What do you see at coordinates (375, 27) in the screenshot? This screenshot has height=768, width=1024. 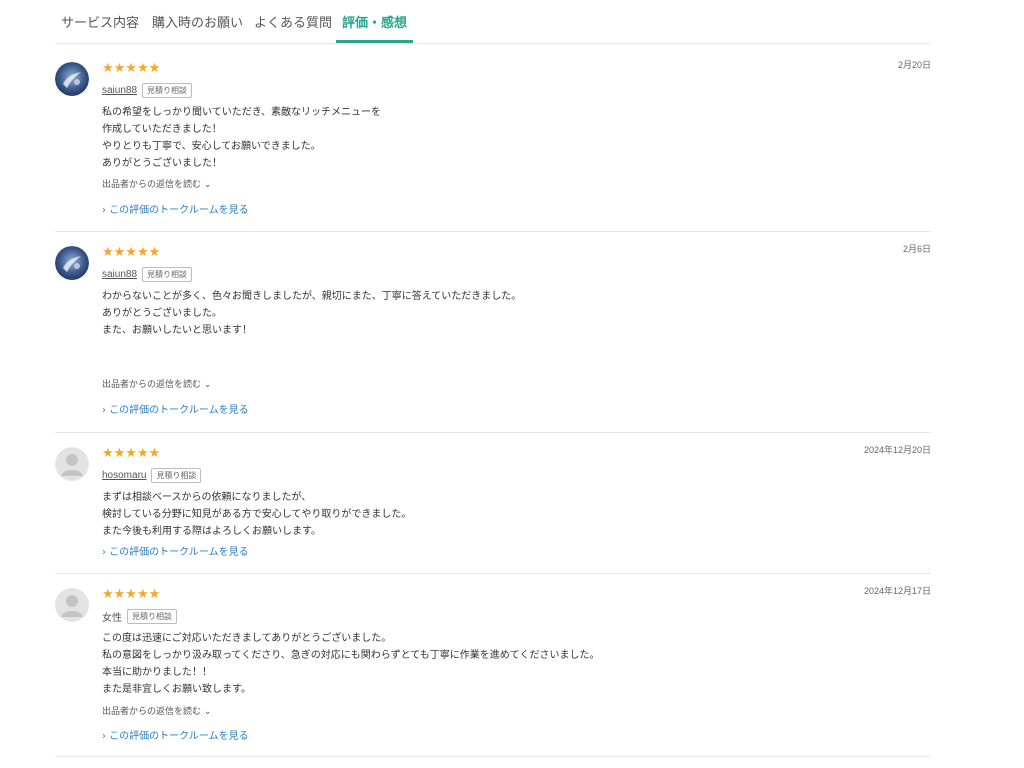 I see `tab-reviews: 評価・感想` at bounding box center [375, 27].